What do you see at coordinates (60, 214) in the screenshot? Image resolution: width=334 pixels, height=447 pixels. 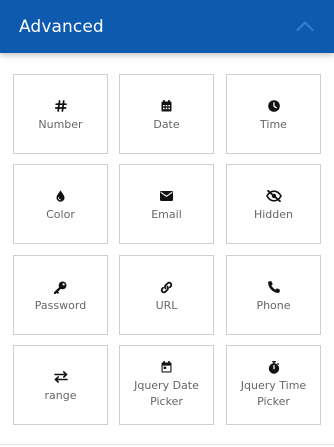 I see `field-label: Color` at bounding box center [60, 214].